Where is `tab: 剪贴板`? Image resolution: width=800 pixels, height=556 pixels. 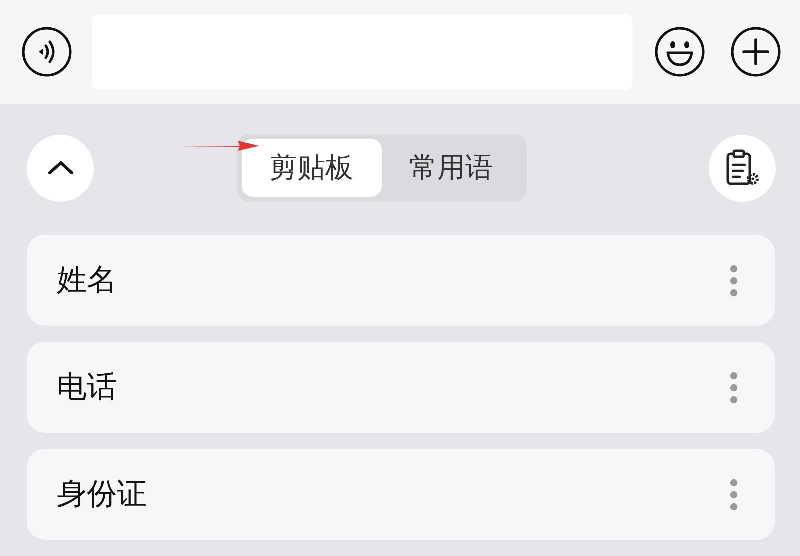 tab: 剪贴板 is located at coordinates (312, 168).